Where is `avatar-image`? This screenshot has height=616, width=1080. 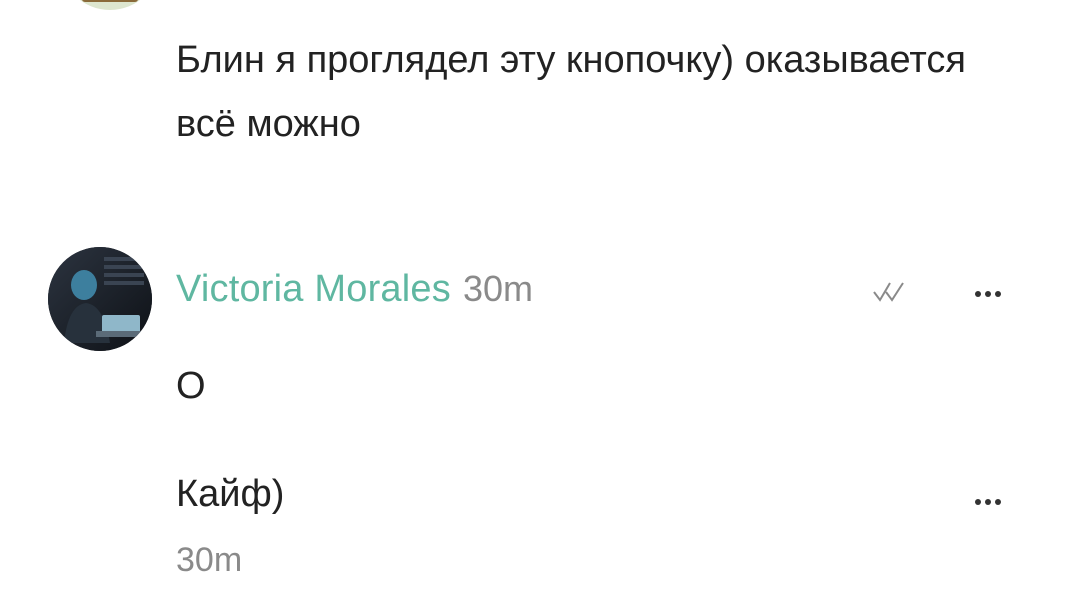
avatar-image is located at coordinates (100, 299).